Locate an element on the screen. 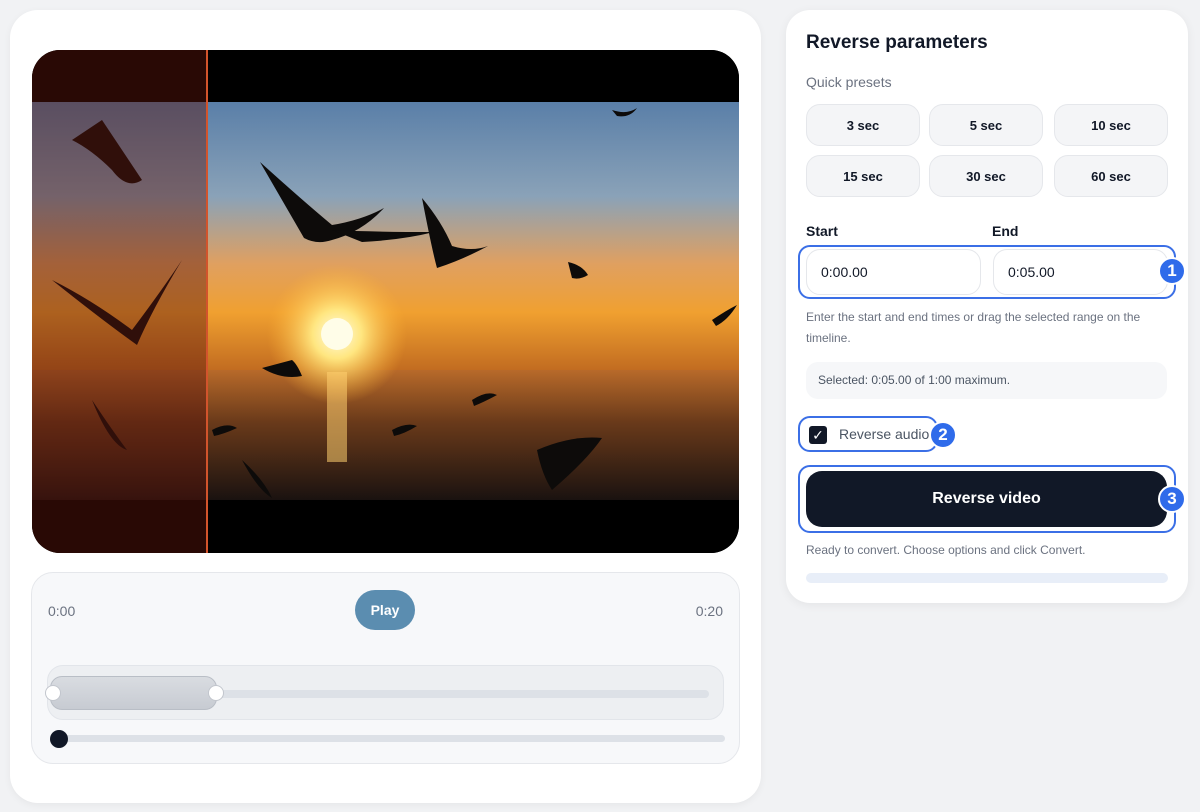 This screenshot has width=1200, height=812. reverse-audio-checkbox: ✓ is located at coordinates (818, 435).